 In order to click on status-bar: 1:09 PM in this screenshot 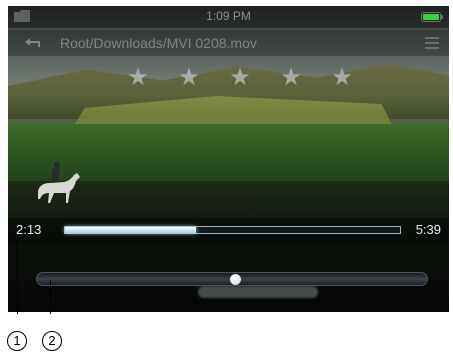, I will do `click(228, 17)`.